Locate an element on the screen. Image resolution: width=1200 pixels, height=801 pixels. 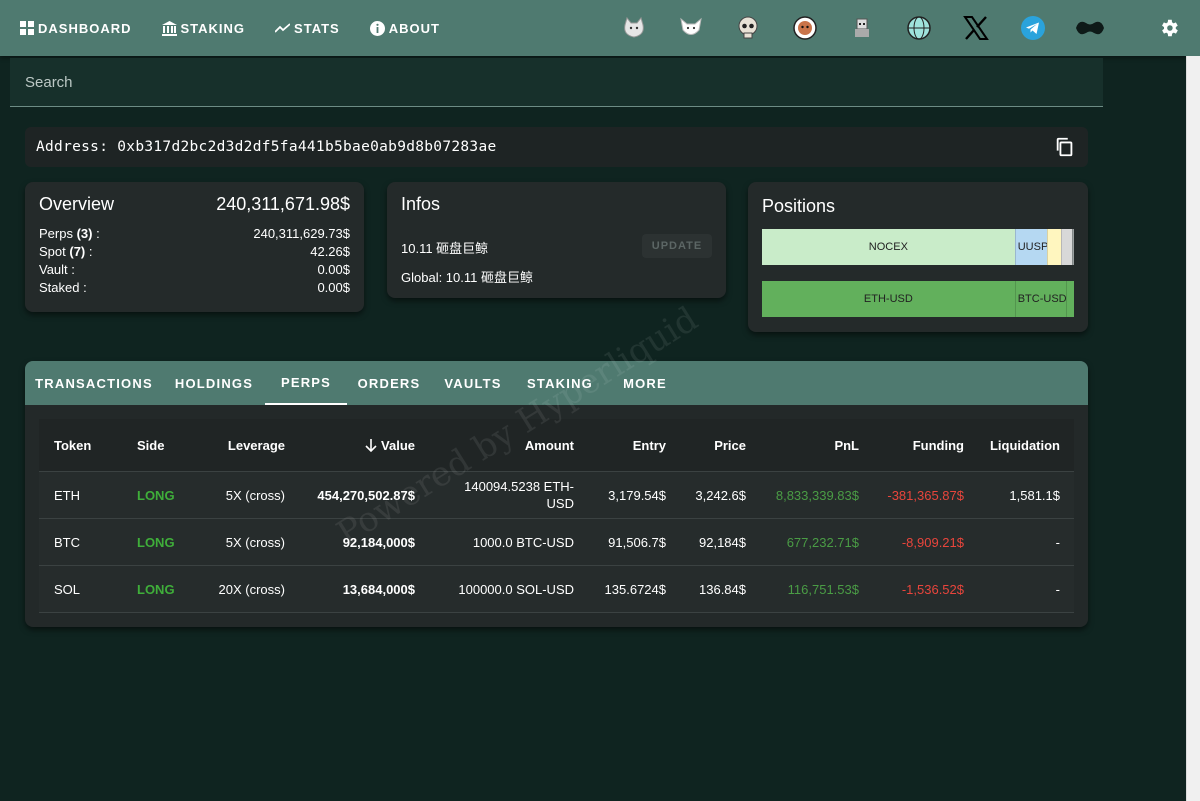
search-input is located at coordinates (556, 82).